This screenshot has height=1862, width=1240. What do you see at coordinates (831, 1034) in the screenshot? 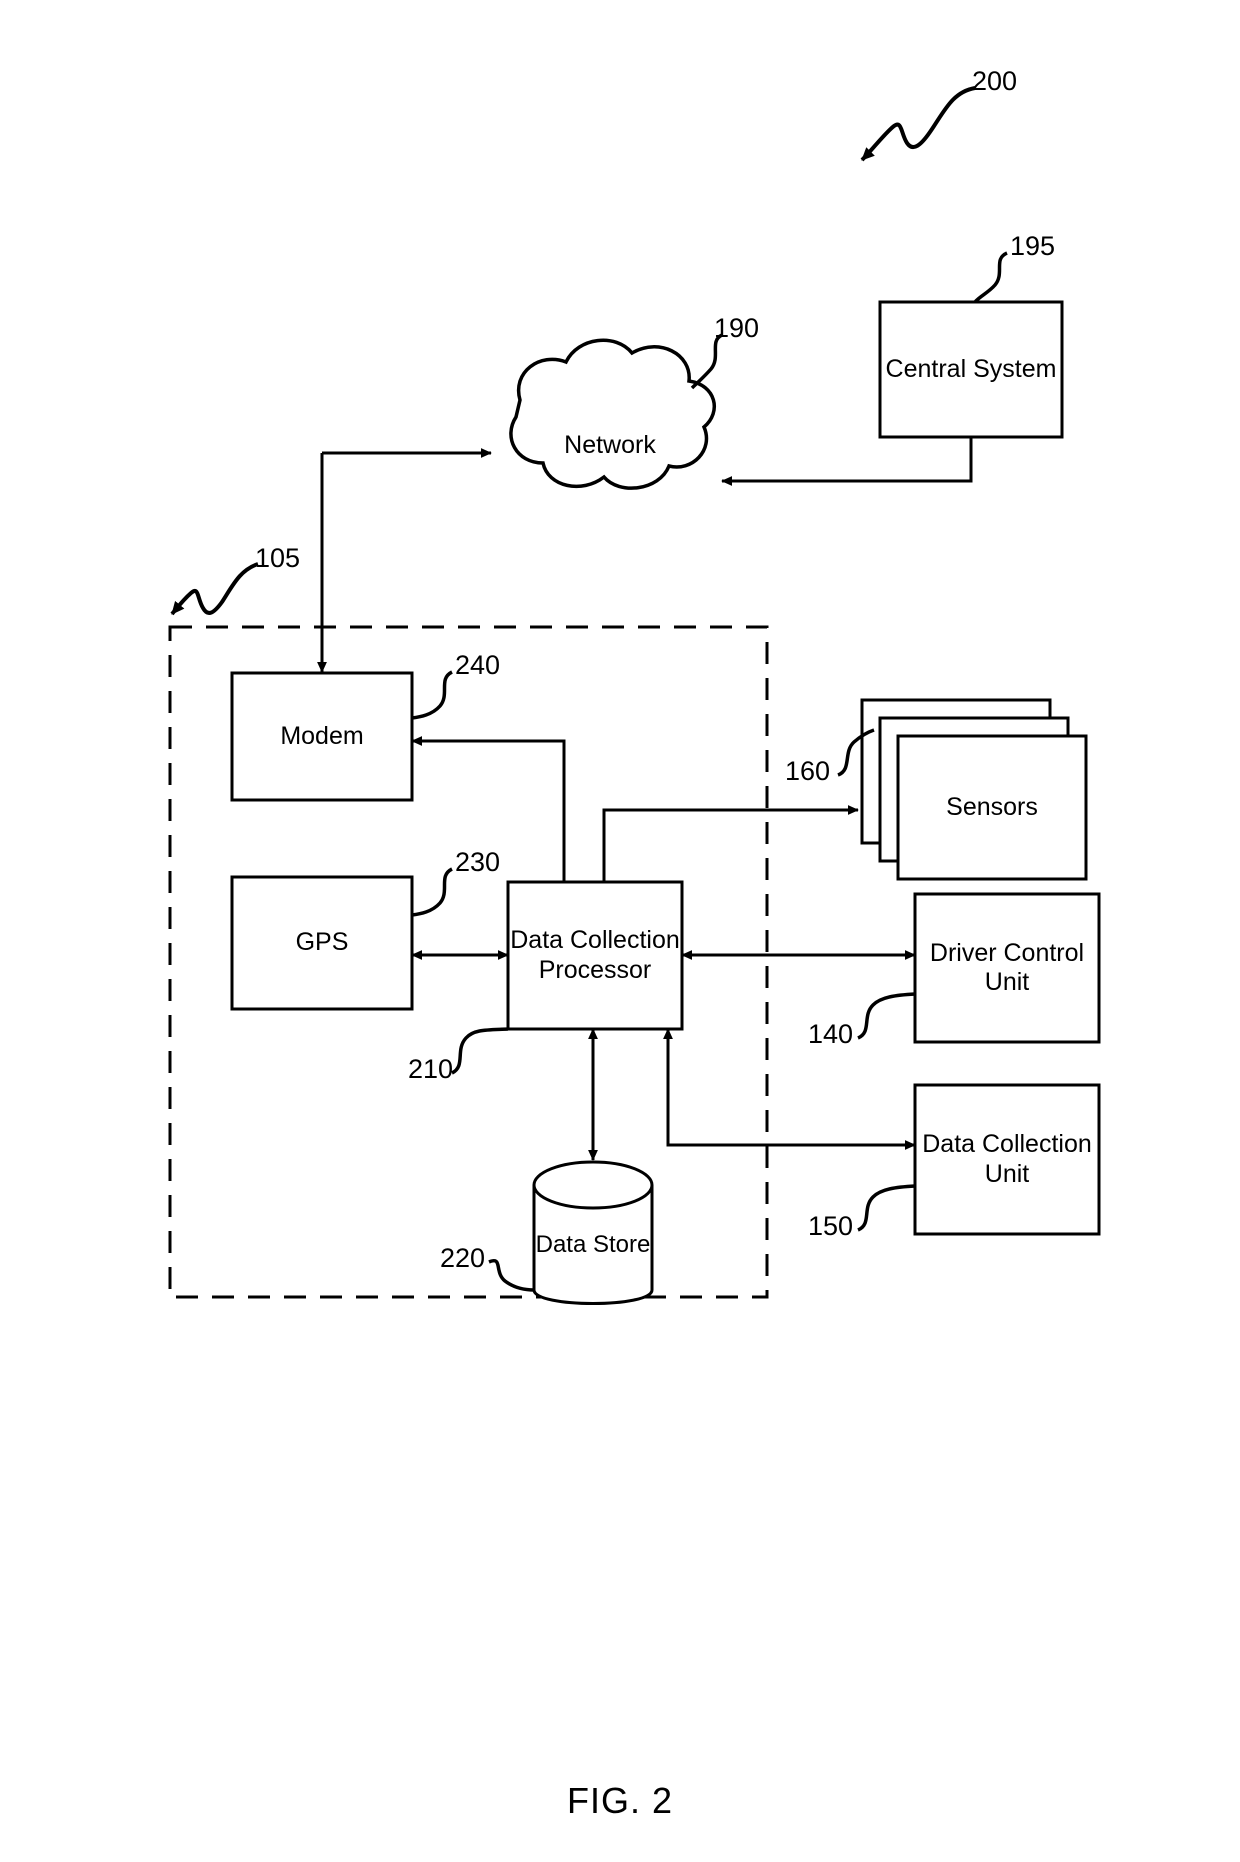
I see `ref-numeral-140: 140` at bounding box center [831, 1034].